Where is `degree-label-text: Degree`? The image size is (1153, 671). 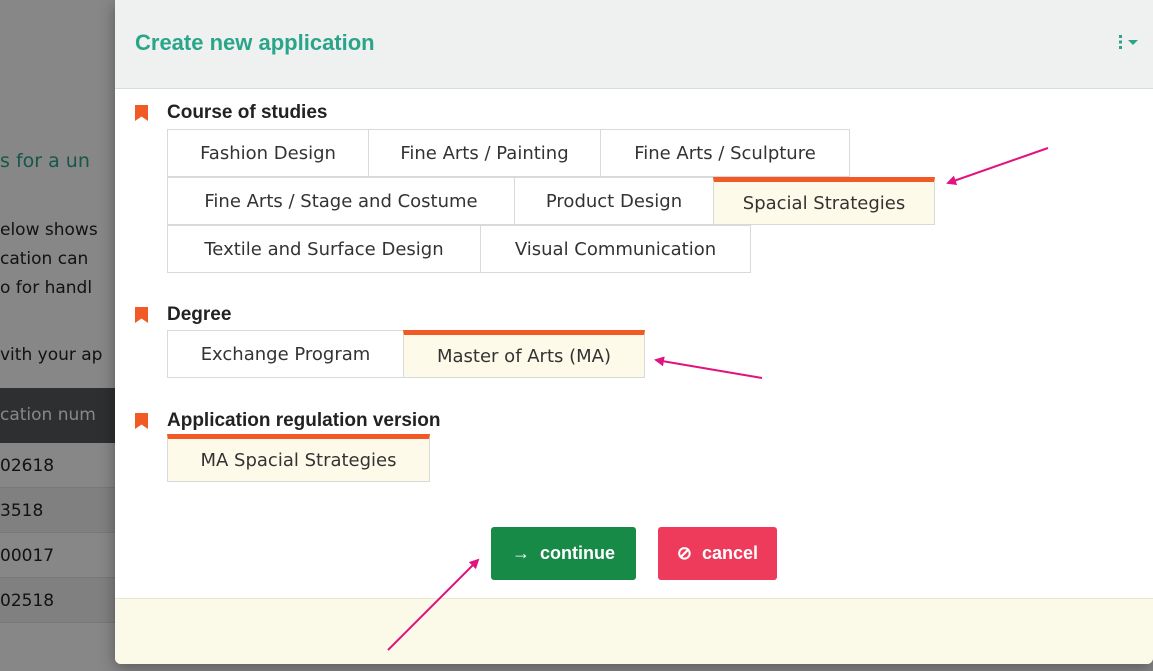
degree-label-text: Degree is located at coordinates (199, 314).